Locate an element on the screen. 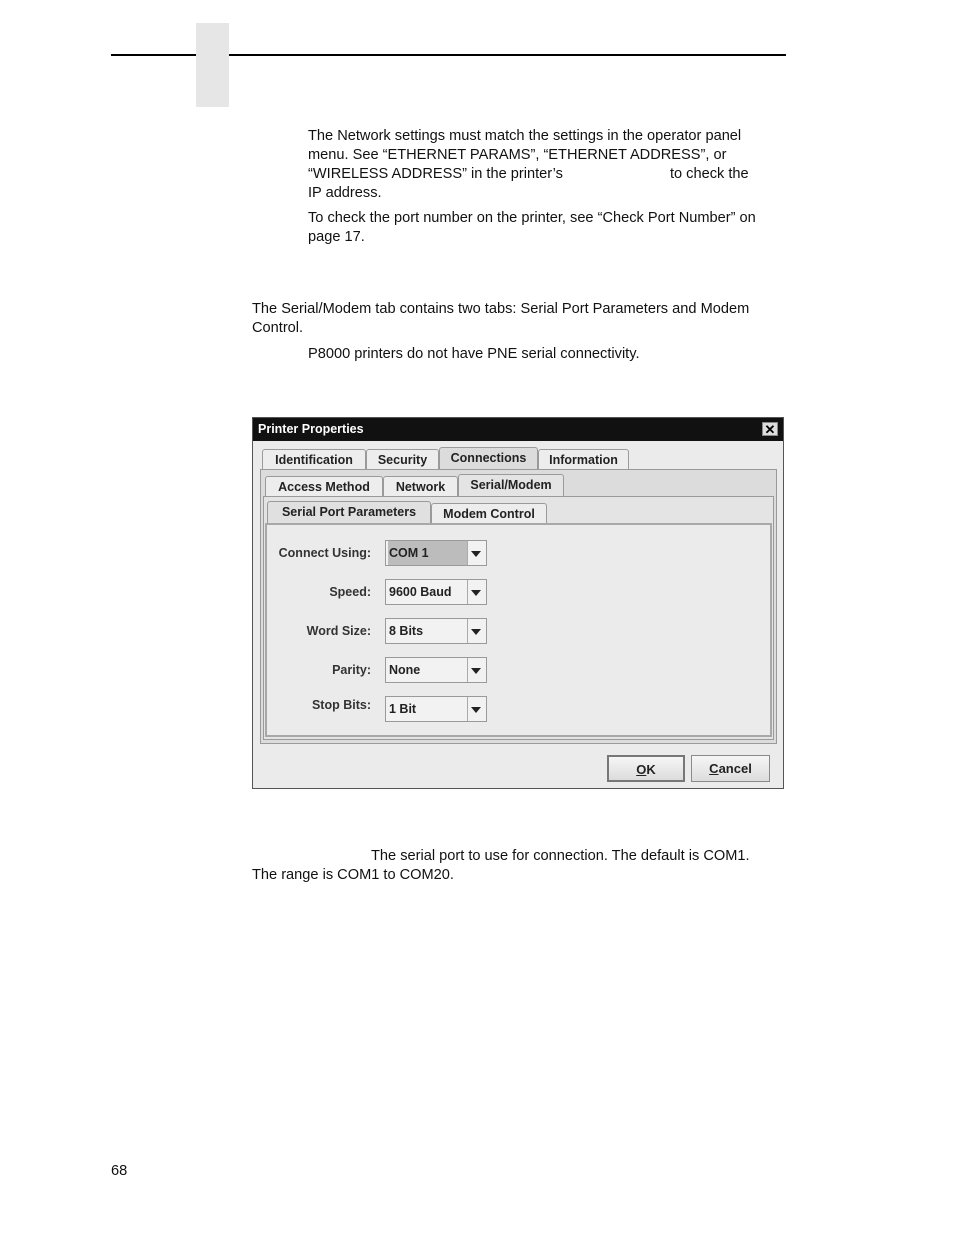  cancel-label: ancel is located at coordinates (735, 768).